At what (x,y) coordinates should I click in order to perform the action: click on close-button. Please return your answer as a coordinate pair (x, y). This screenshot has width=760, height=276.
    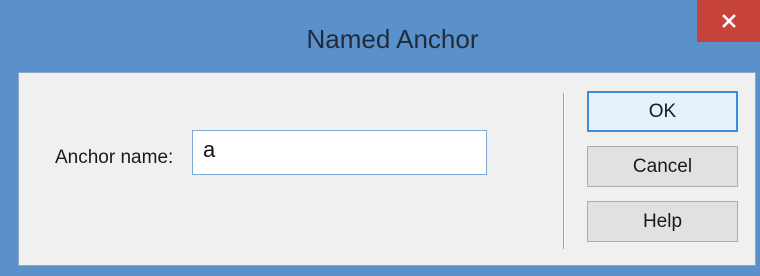
    Looking at the image, I should click on (728, 21).